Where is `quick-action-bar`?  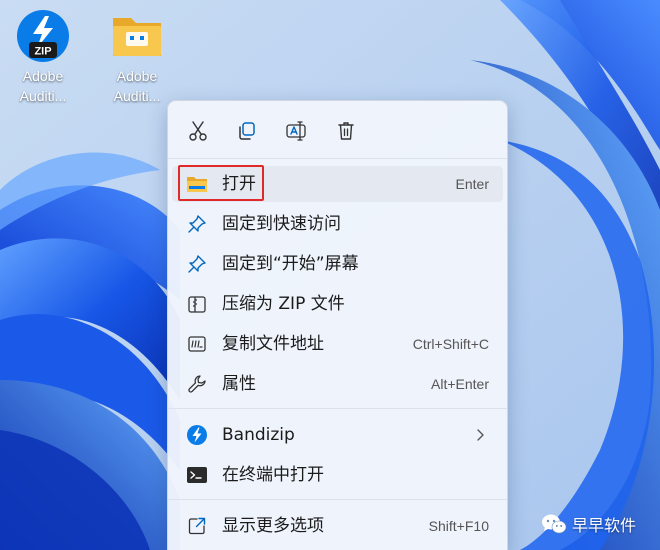
quick-action-bar is located at coordinates (338, 129).